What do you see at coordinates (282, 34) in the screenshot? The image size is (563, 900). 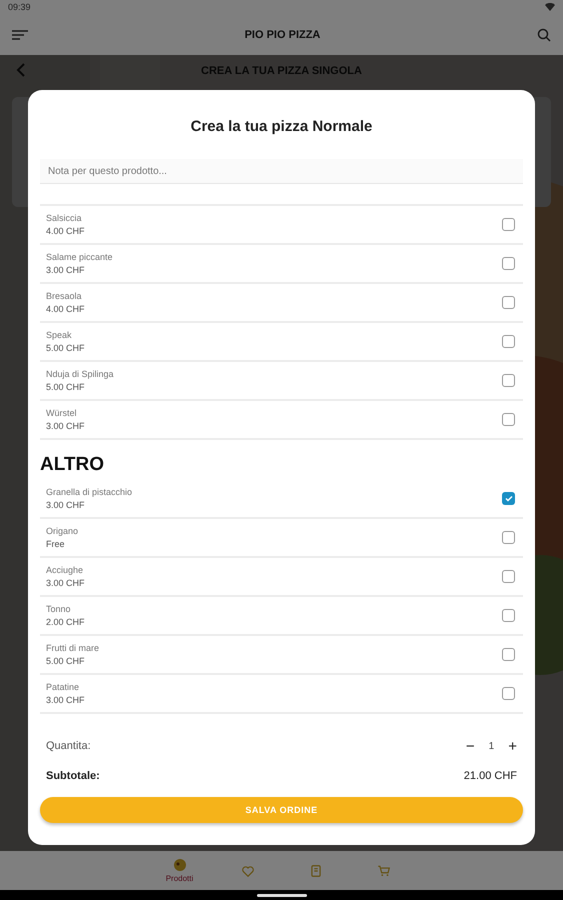 I see `app-title: PIO PIO PIZZA` at bounding box center [282, 34].